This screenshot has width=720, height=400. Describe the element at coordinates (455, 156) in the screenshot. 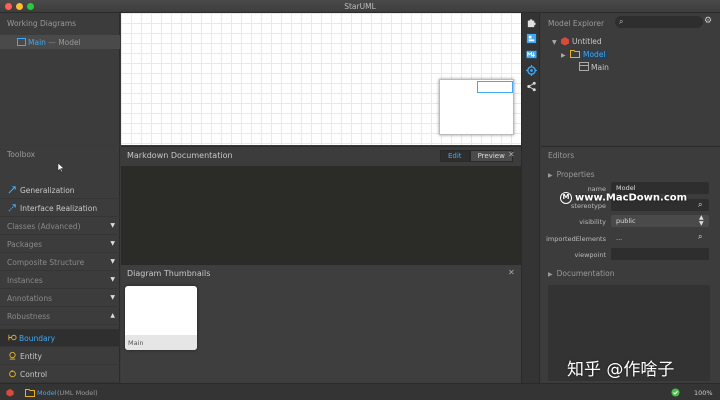

I see `markdown-edit-tab: Edit` at that location.